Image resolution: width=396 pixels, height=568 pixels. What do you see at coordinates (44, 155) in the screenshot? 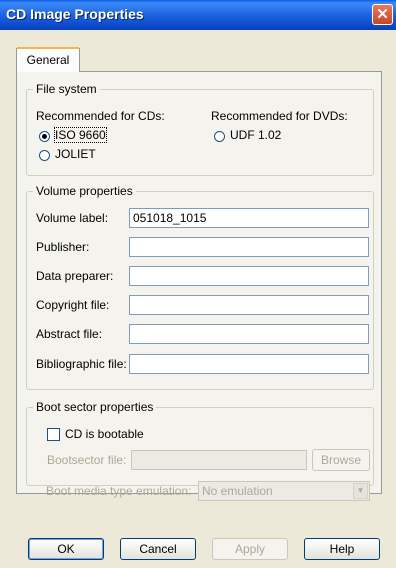
I see `joliet-radio` at bounding box center [44, 155].